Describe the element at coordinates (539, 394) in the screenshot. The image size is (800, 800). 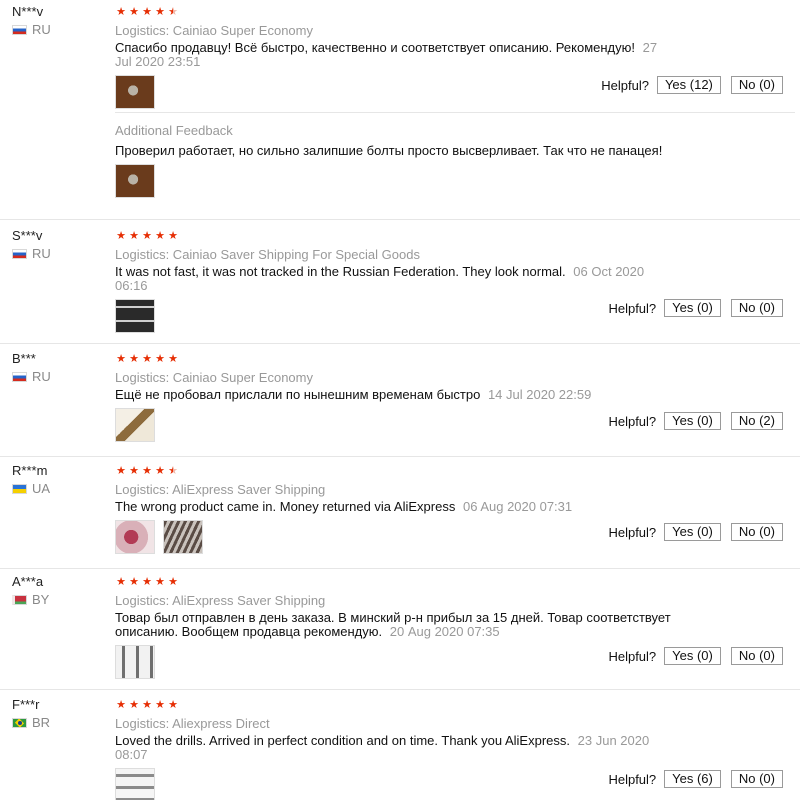
I see `review-date: 14 Jul 2020 22:59` at that location.